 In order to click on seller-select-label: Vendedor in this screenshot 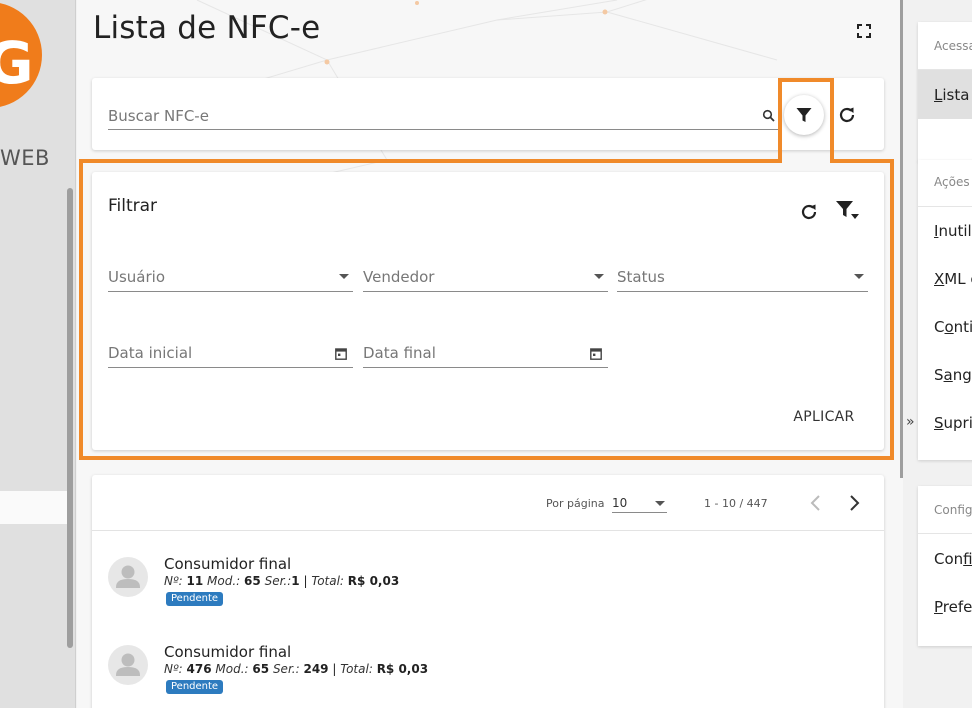, I will do `click(399, 277)`.